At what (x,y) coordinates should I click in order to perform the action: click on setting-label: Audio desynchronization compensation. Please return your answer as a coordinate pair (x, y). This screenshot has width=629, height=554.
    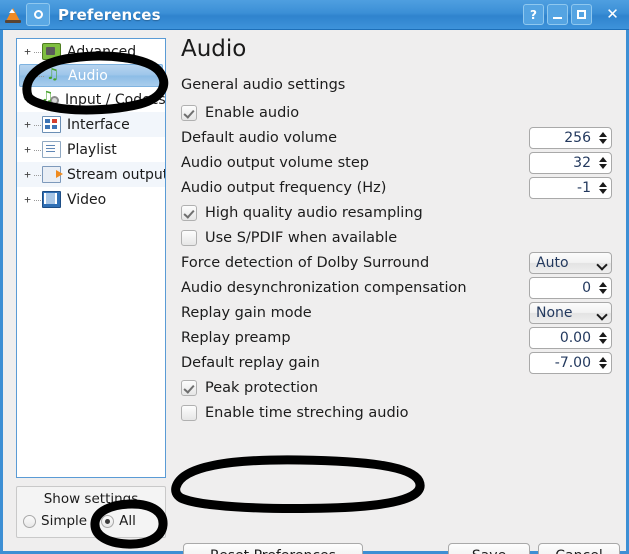
    Looking at the image, I should click on (324, 287).